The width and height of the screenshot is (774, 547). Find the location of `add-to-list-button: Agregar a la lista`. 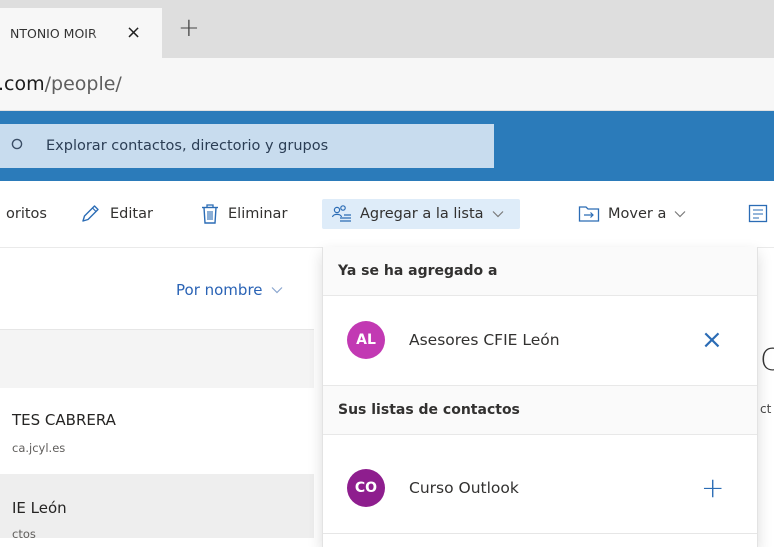

add-to-list-button: Agregar a la lista is located at coordinates (421, 214).